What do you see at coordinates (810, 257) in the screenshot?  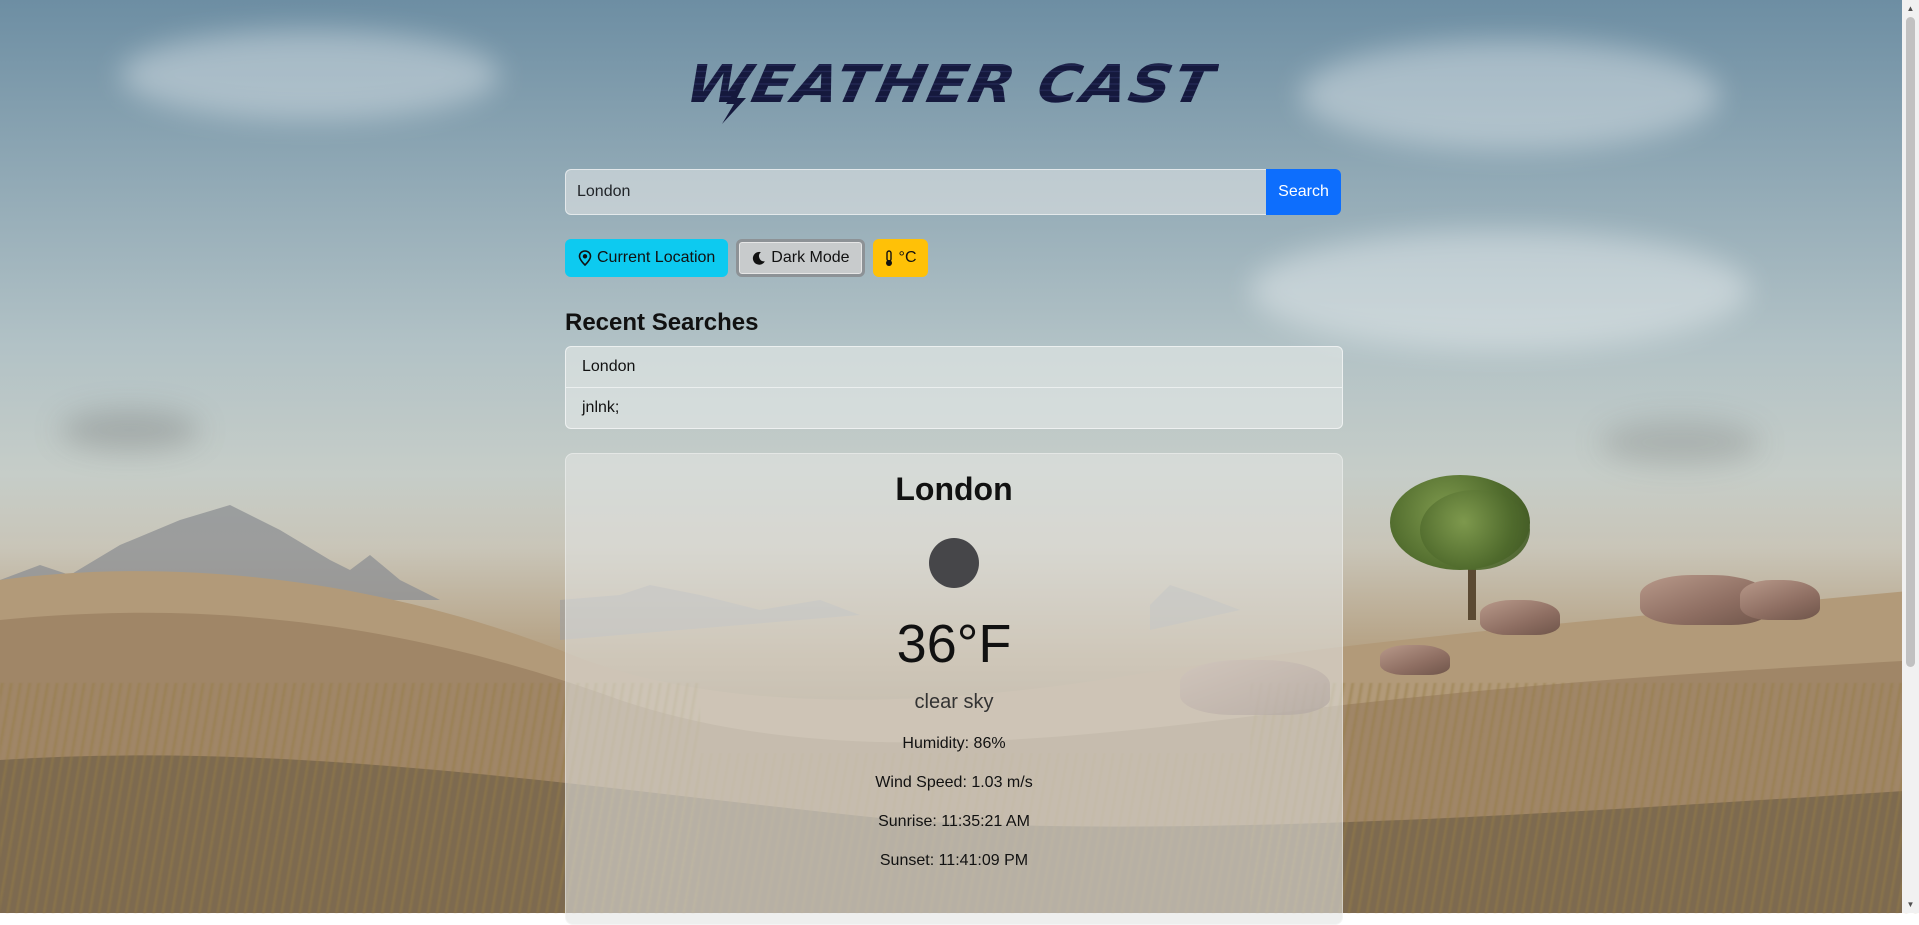 I see `dark-mode-label: Dark Mode` at bounding box center [810, 257].